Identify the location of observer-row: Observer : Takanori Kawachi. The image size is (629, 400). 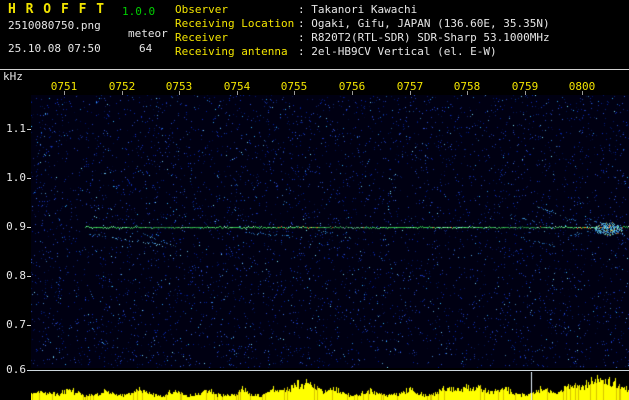
(362, 10).